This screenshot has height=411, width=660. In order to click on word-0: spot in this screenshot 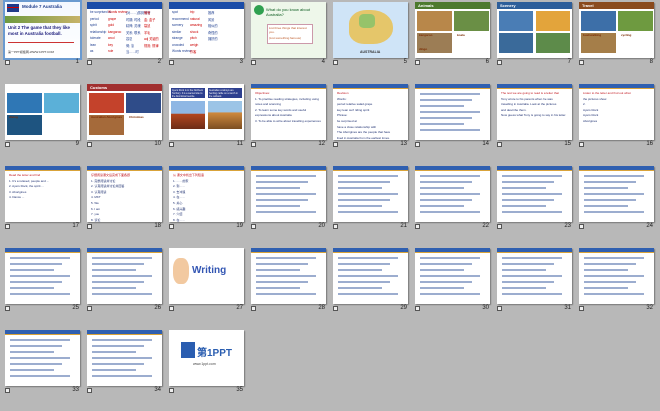, I will do `click(175, 12)`.